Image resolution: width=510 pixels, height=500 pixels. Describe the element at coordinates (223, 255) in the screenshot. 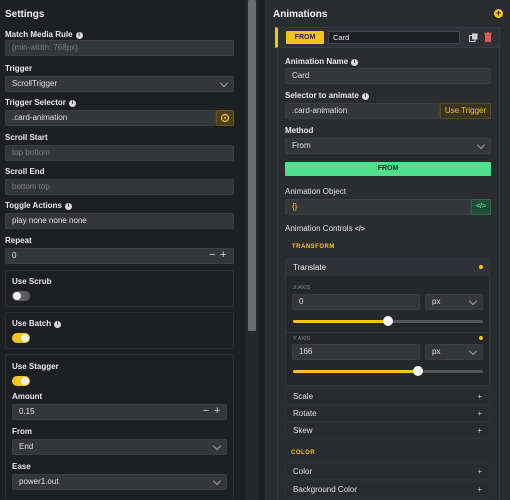

I see `repeat-increment-button: +` at that location.